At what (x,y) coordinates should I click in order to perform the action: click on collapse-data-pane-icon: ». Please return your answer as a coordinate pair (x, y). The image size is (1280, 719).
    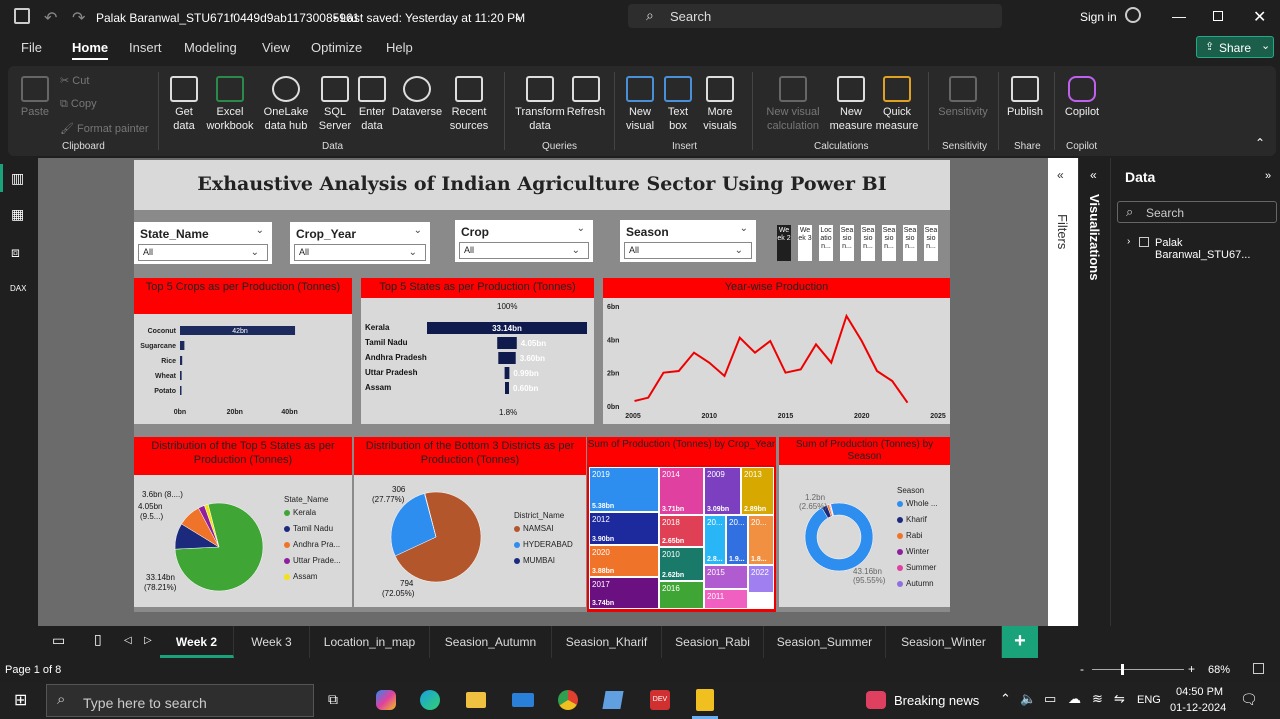
    Looking at the image, I should click on (1268, 176).